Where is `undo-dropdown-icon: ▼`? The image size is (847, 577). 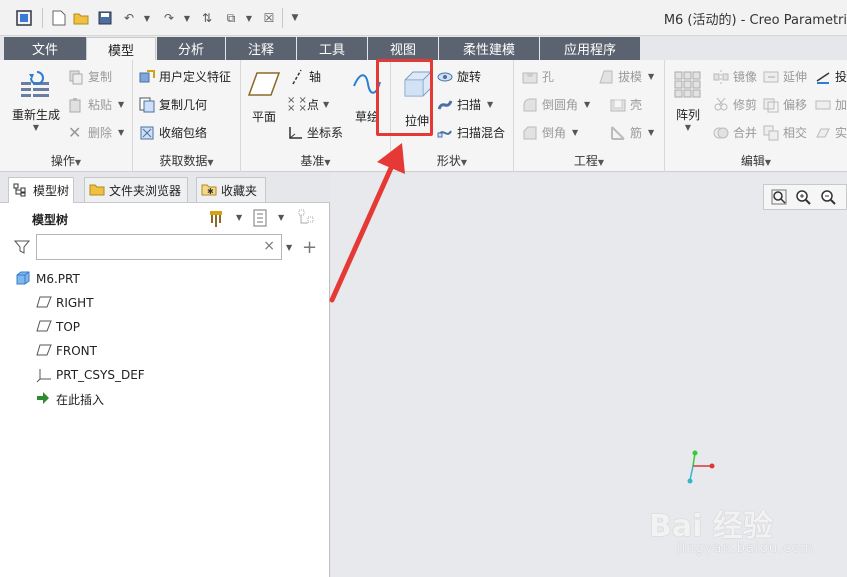 undo-dropdown-icon: ▼ is located at coordinates (147, 18).